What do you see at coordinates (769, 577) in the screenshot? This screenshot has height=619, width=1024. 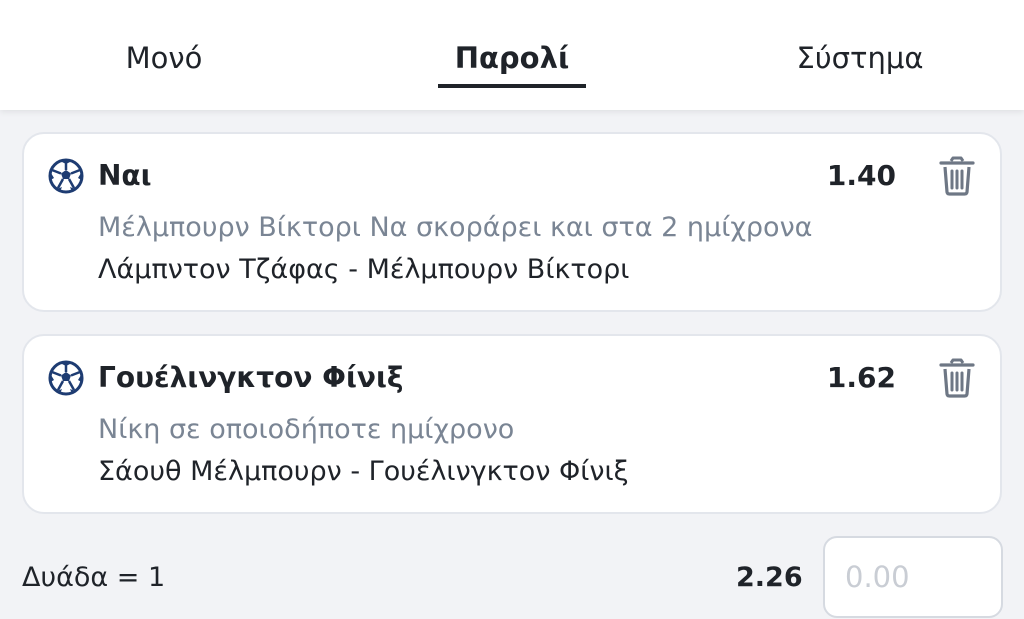 I see `combination-odds: 2.26` at bounding box center [769, 577].